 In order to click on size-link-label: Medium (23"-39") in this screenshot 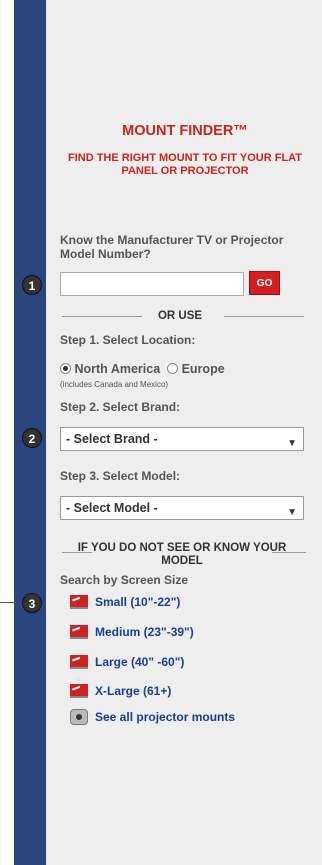, I will do `click(144, 632)`.